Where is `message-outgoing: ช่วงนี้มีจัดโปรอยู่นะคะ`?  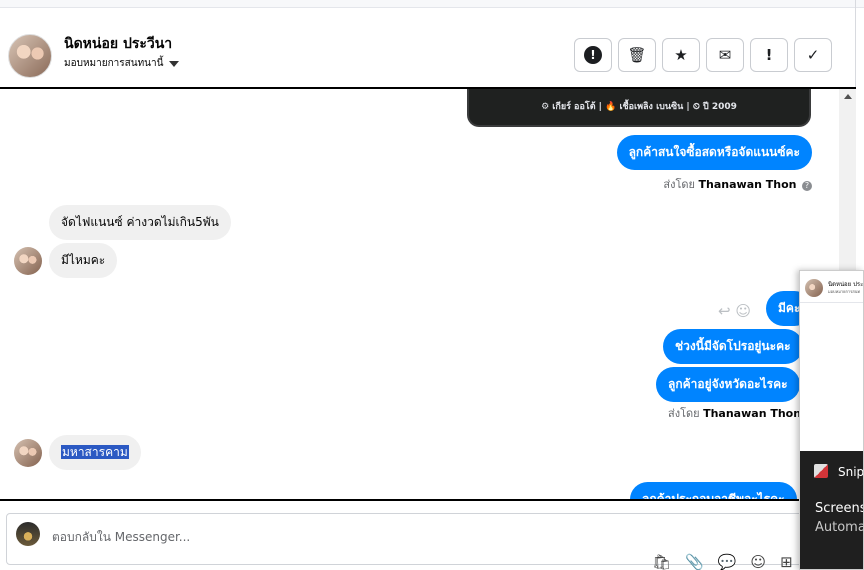 message-outgoing: ช่วงนี้มีจัดโปรอยู่นะคะ is located at coordinates (733, 346).